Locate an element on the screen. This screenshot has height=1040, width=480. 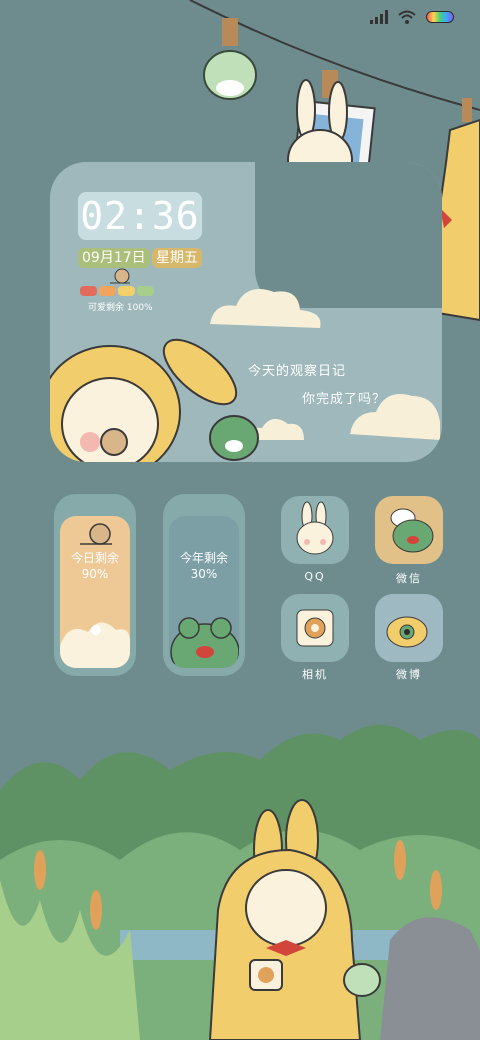
weibo-app-label: 微博 is located at coordinates (409, 674).